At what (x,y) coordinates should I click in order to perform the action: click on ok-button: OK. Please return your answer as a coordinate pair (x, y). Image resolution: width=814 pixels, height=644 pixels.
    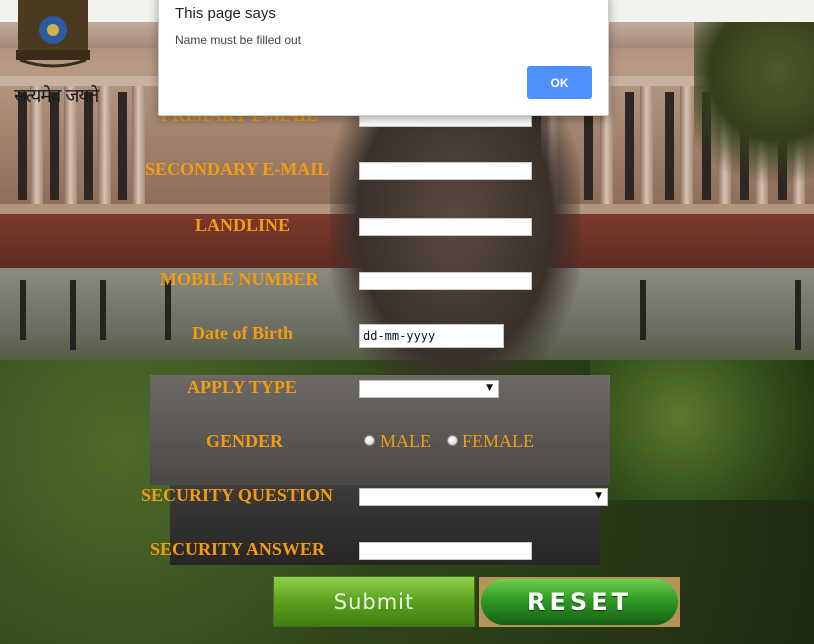
    Looking at the image, I should click on (559, 82).